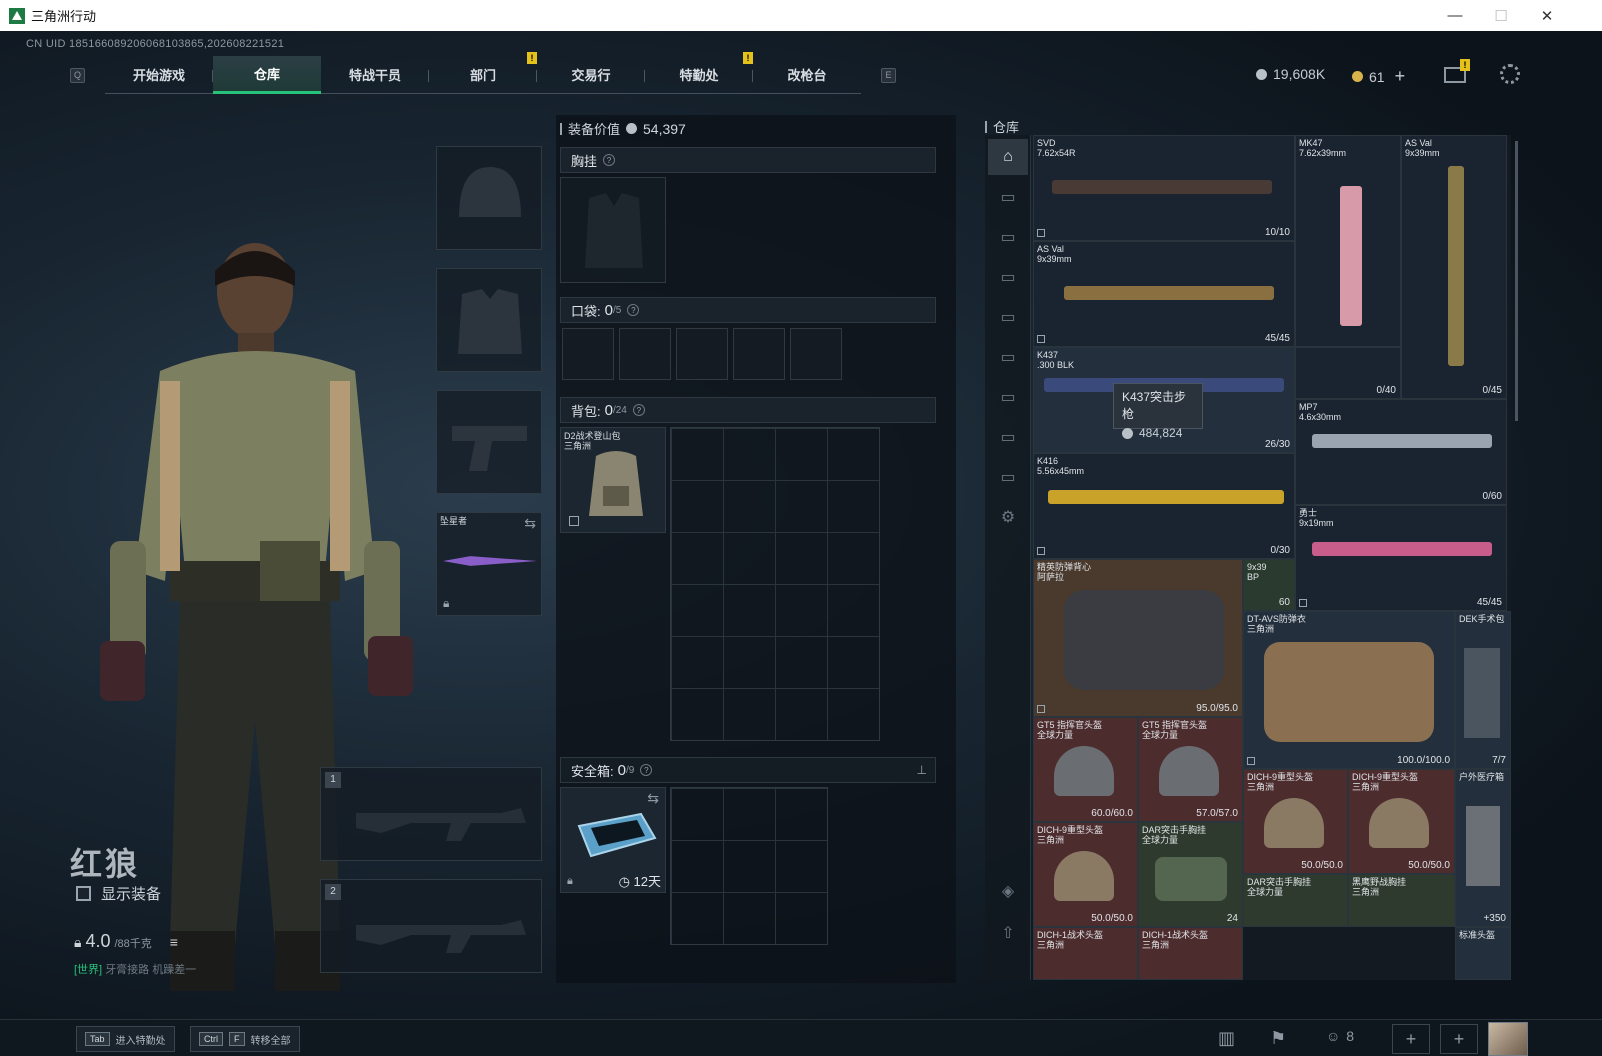  I want to click on stats-chart-icon: ▥, so click(1226, 1038).